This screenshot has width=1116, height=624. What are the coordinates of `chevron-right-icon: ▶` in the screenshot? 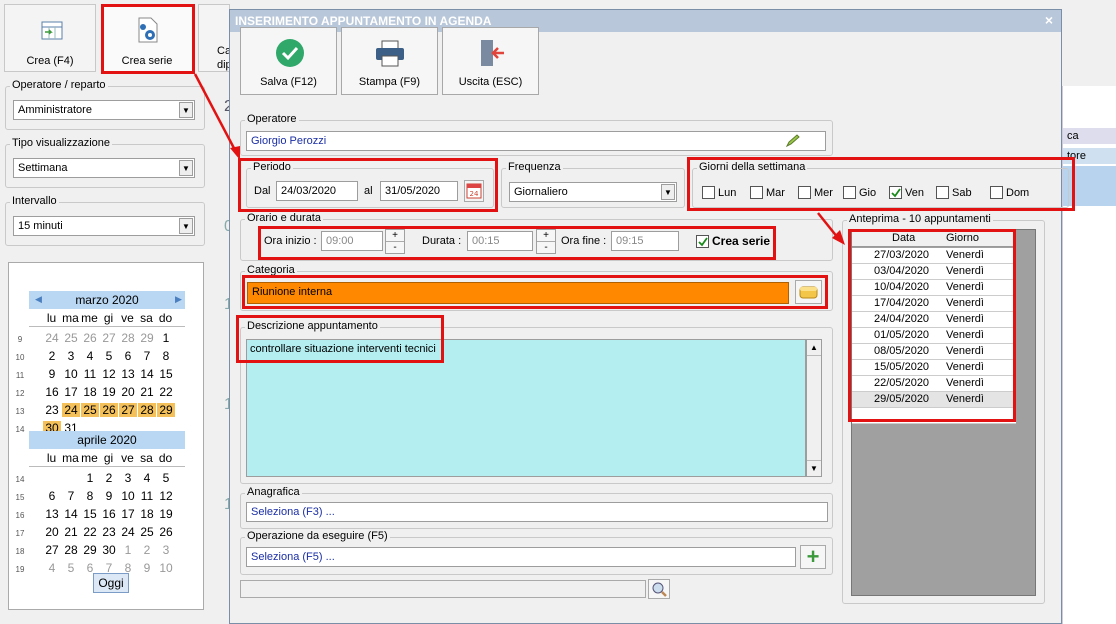 It's located at (178, 299).